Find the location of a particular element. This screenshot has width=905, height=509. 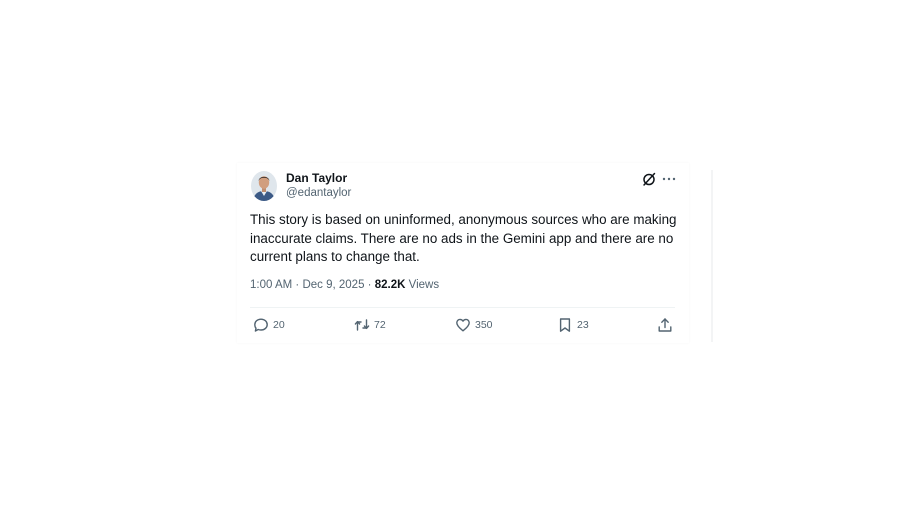

adjacent-panel-edge is located at coordinates (712, 256).